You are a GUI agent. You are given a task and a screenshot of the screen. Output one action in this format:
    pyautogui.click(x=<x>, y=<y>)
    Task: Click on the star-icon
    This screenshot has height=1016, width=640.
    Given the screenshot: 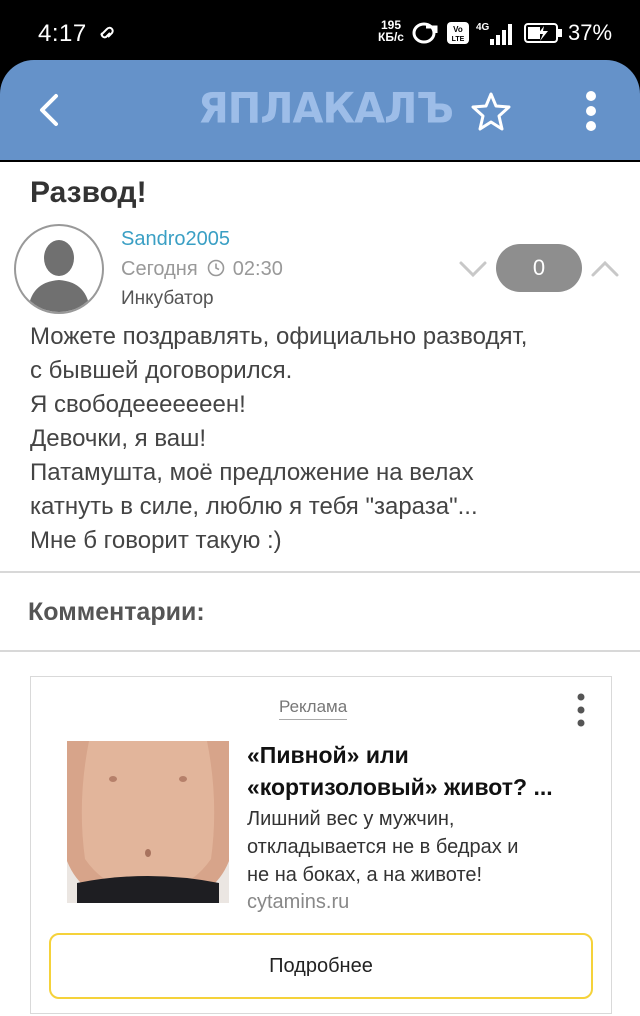 What is the action you would take?
    pyautogui.click(x=491, y=111)
    